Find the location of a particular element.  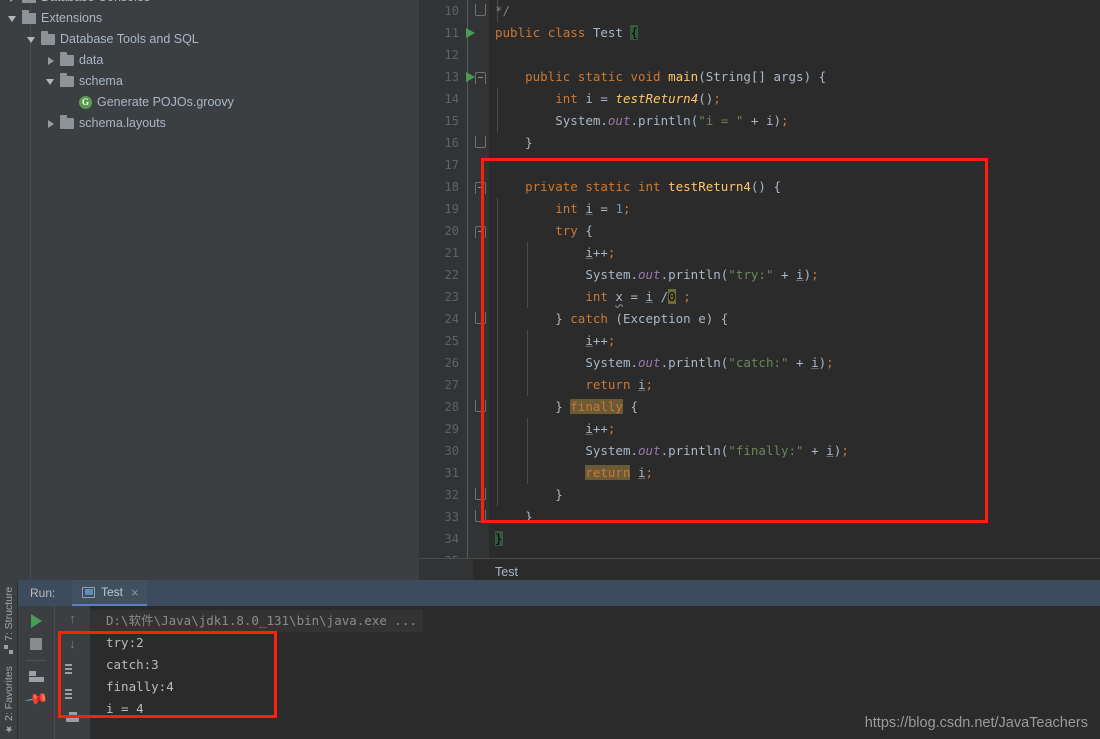

code-line: 17 is located at coordinates (759, 165).